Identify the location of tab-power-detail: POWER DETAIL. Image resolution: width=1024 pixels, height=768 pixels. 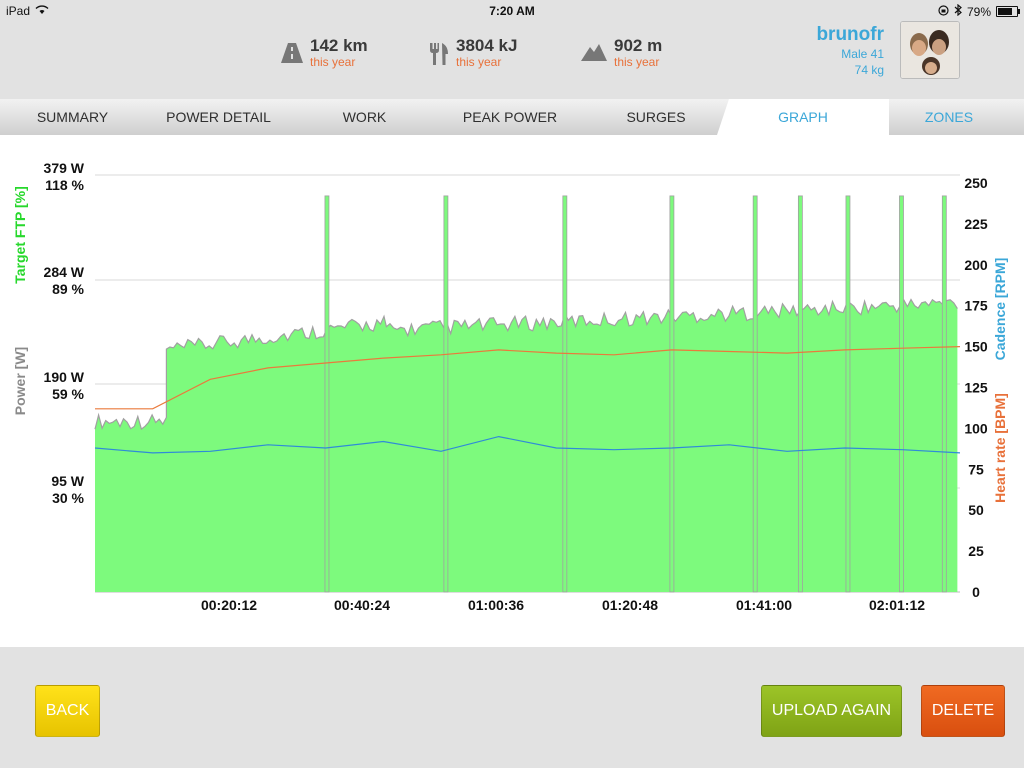
(218, 117).